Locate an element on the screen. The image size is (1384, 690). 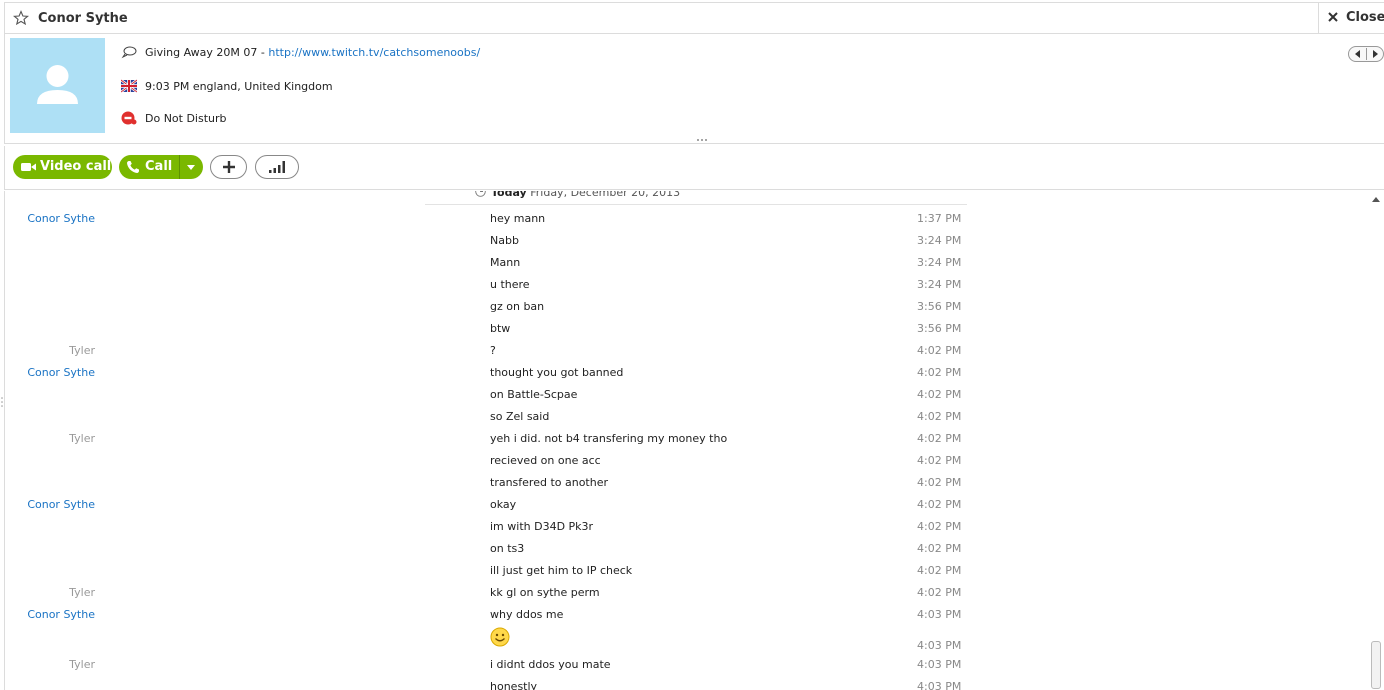
message-row: ill just get him to IP check 4:02 PM is located at coordinates (505, 575).